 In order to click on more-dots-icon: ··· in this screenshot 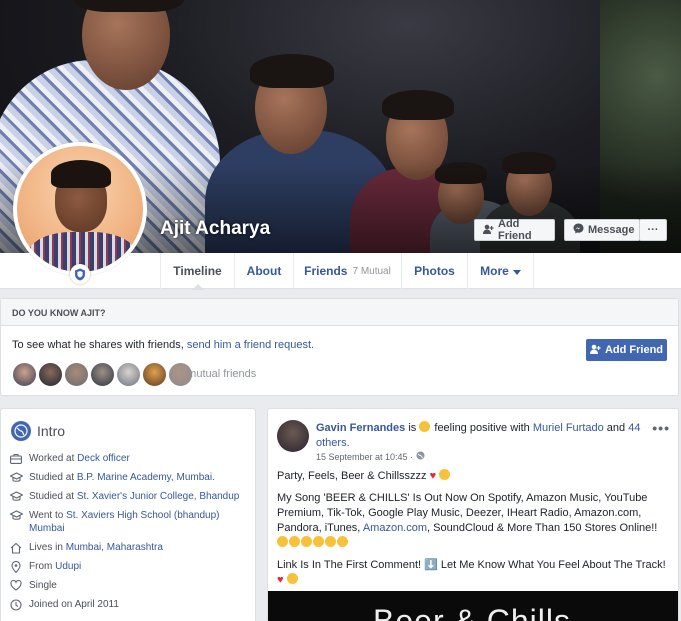, I will do `click(653, 230)`.